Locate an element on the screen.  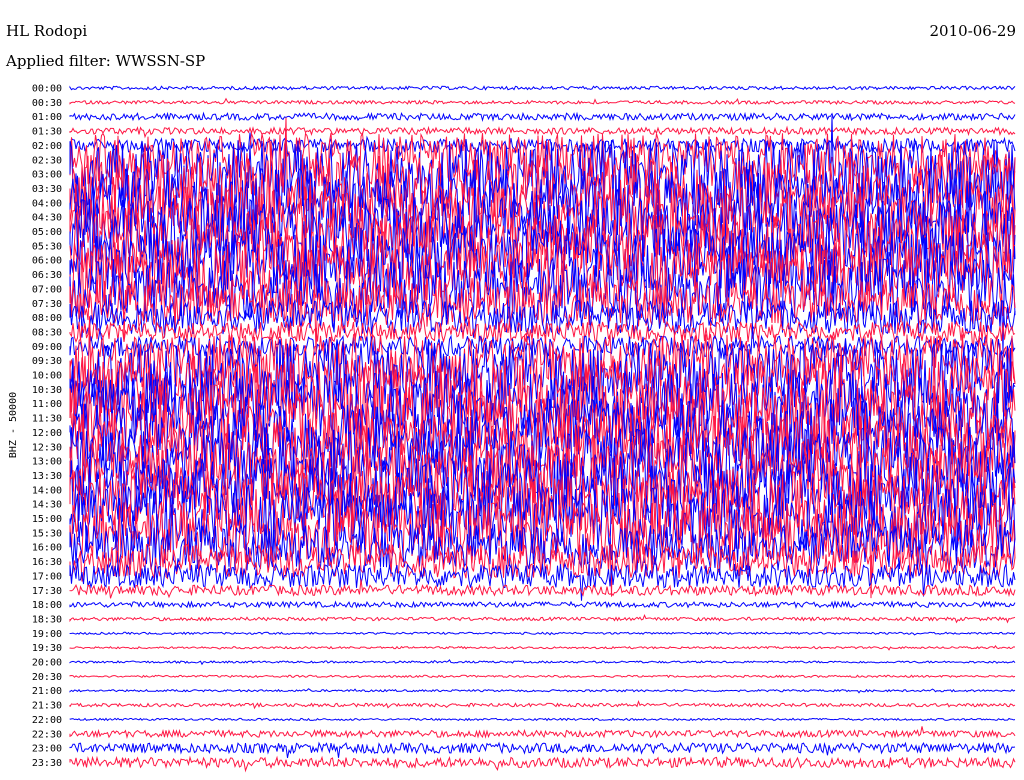
trace-row-2000 is located at coordinates (542, 662).